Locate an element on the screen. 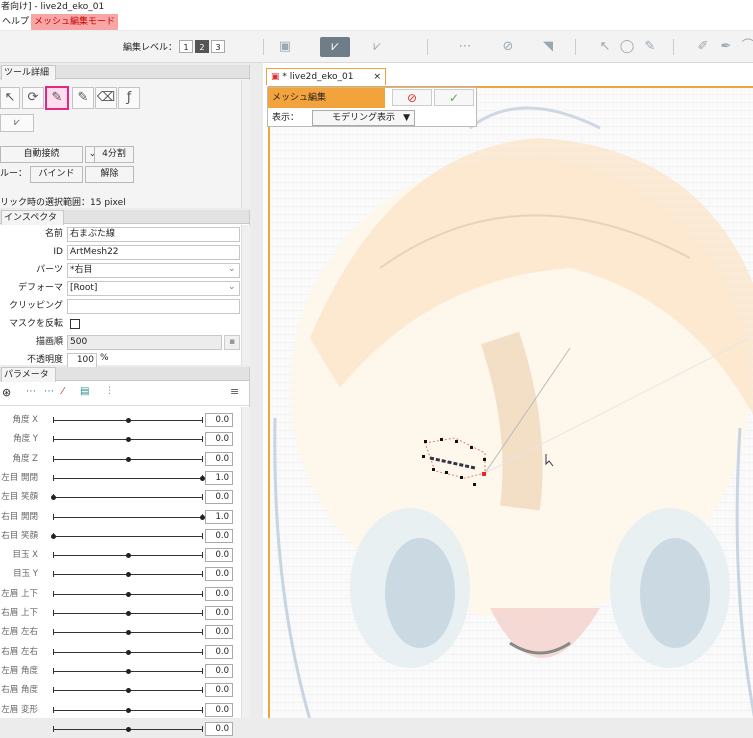 Image resolution: width=753 pixels, height=738 pixels. edit-level-3: 3 is located at coordinates (218, 46).